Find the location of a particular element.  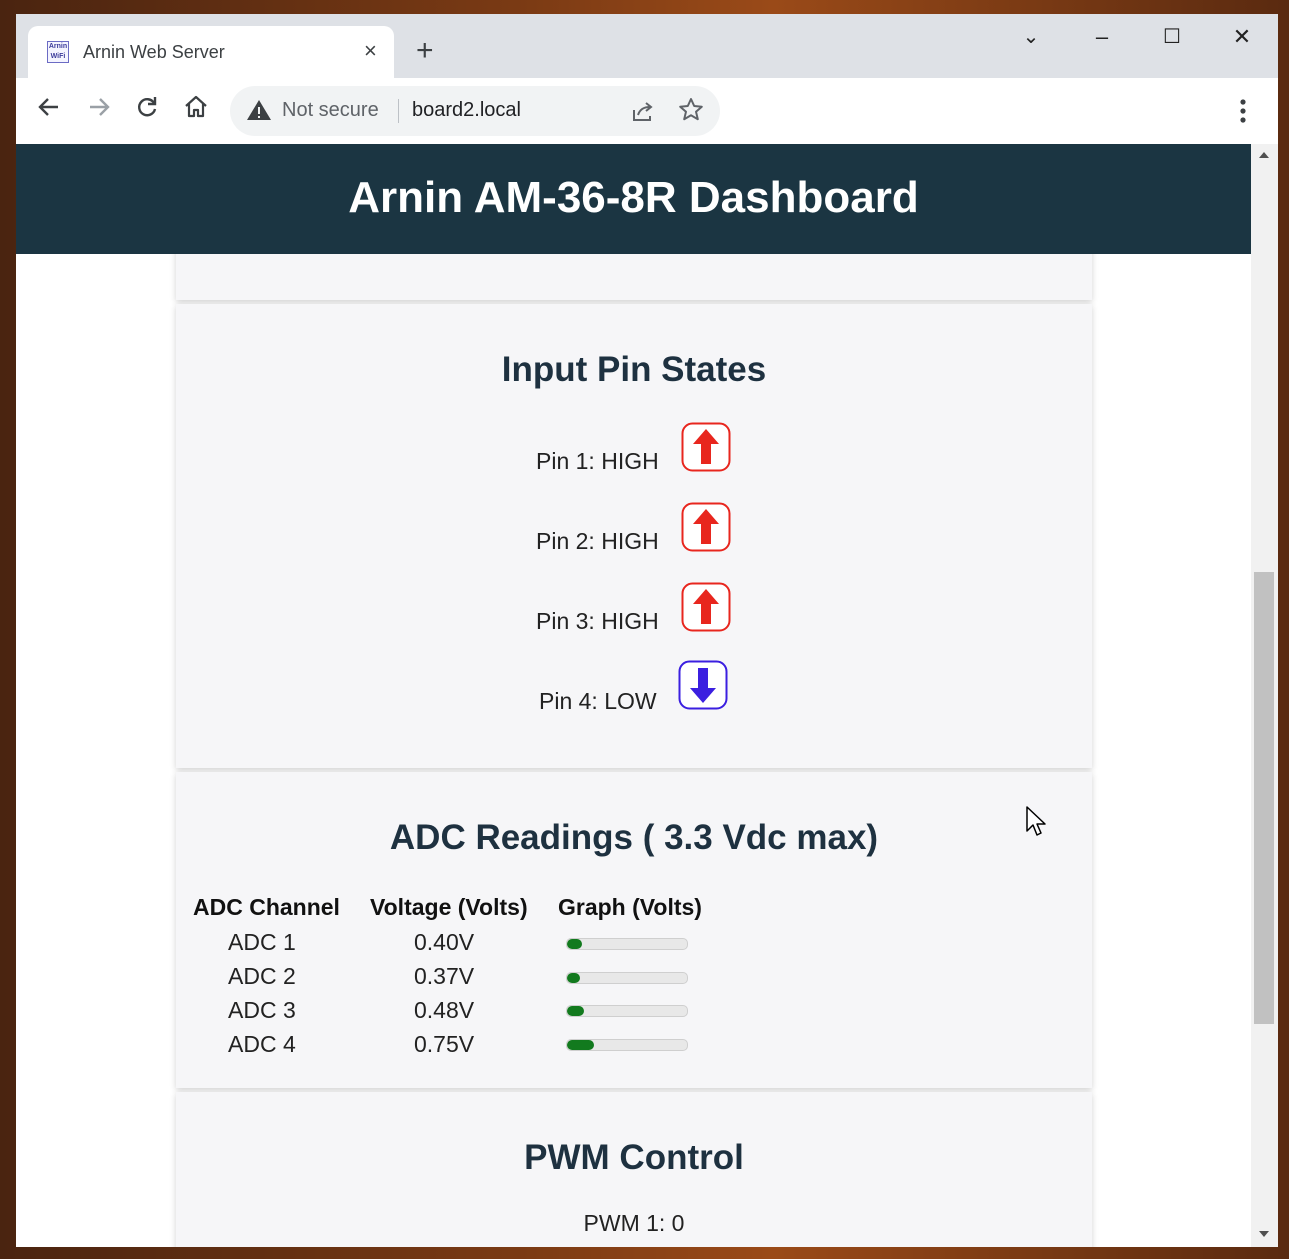

adc-3-channel: ADC 3 is located at coordinates (262, 1010).